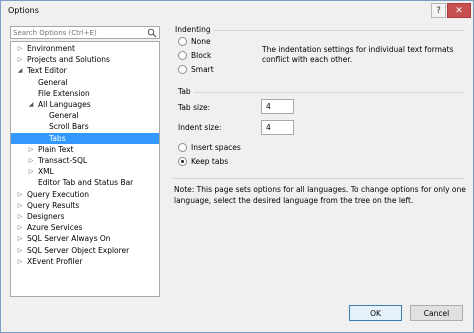 Image resolution: width=474 pixels, height=333 pixels. I want to click on tree-item: ▷ Projects and Solutions, so click(85, 59).